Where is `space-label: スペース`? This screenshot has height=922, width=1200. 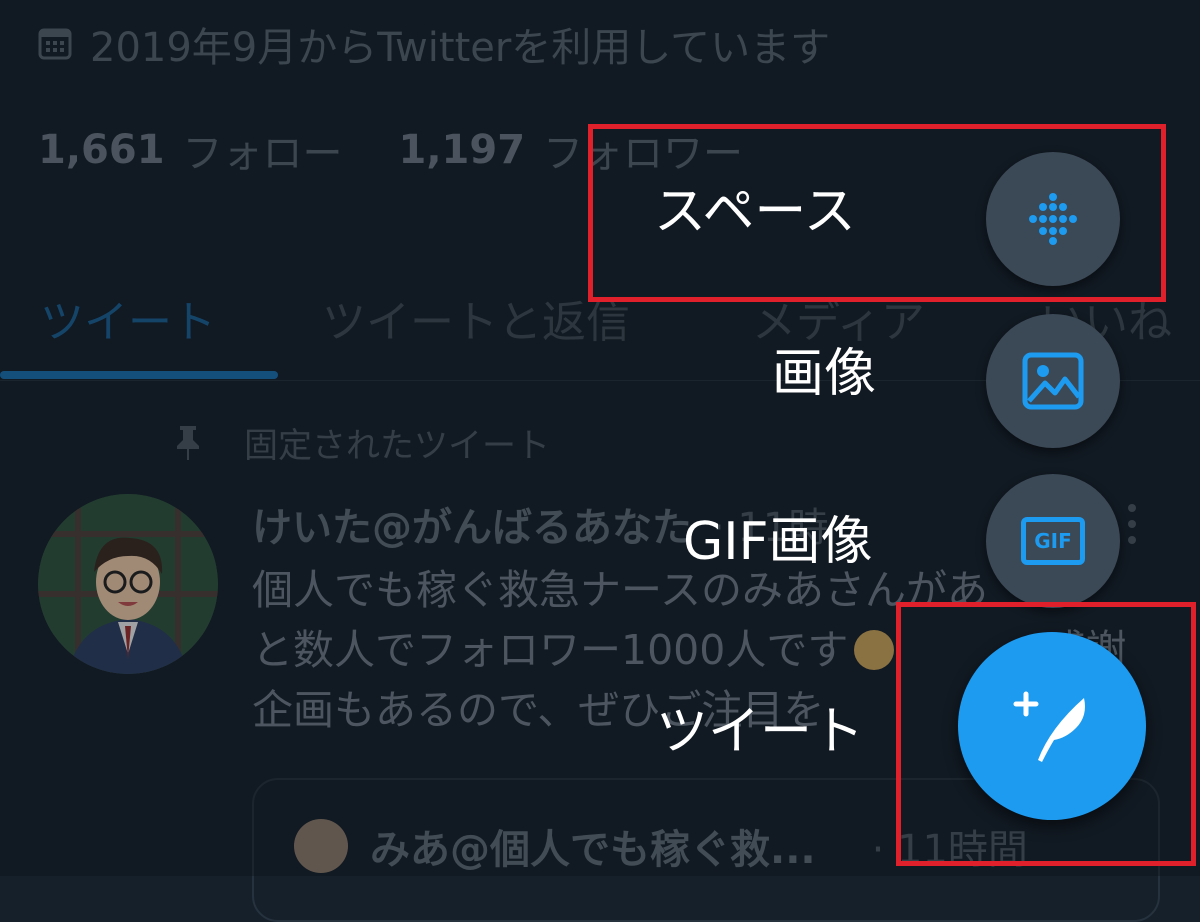
space-label: スペース is located at coordinates (755, 212).